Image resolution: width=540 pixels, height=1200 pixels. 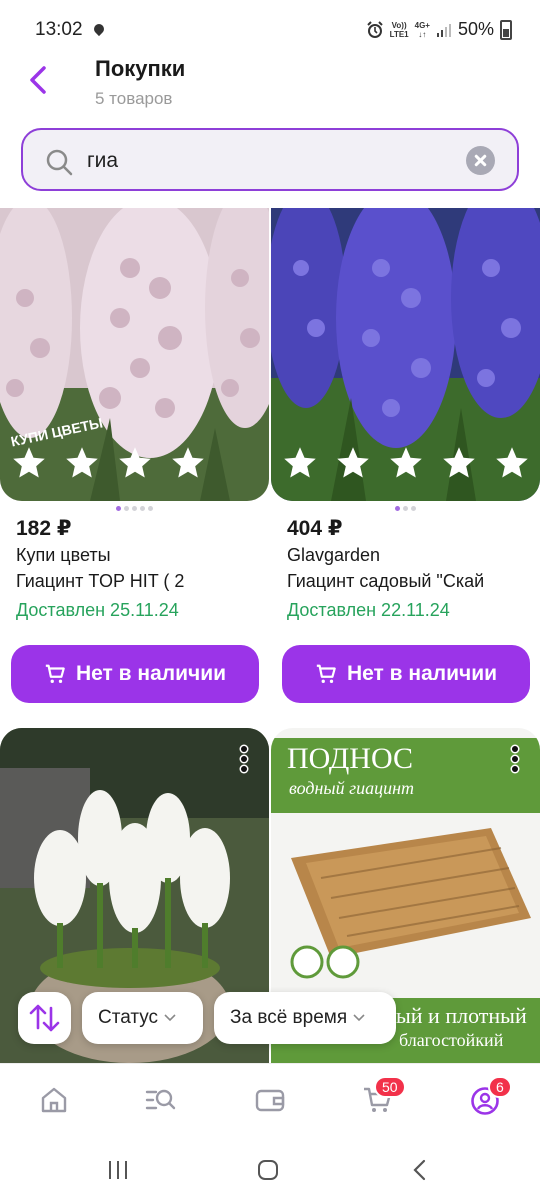 I want to click on system-navigation, so click(x=270, y=1169).